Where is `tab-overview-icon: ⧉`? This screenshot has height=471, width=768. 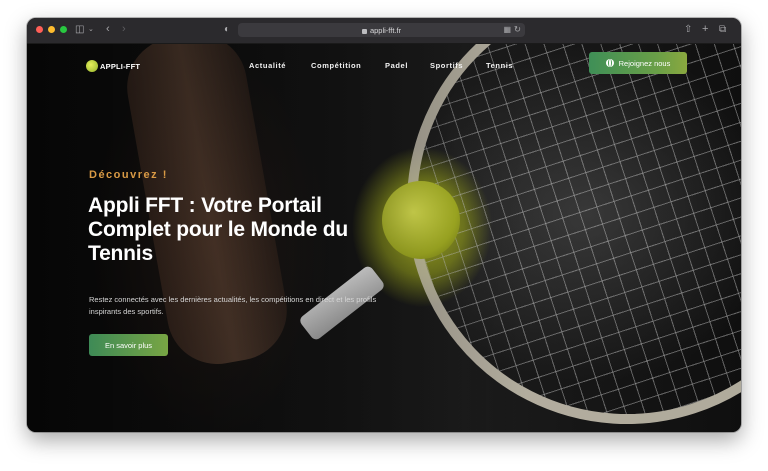 tab-overview-icon: ⧉ is located at coordinates (722, 30).